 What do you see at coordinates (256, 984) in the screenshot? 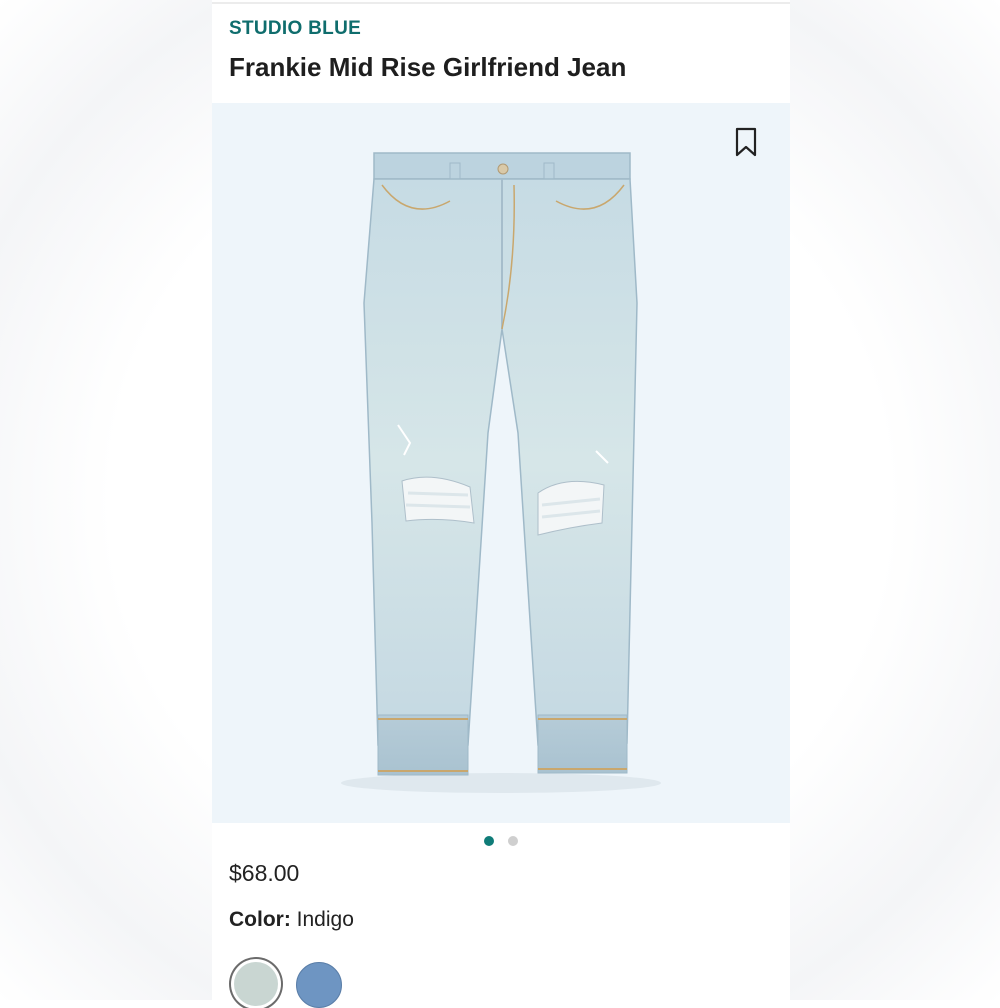
I see `color-swatch-light` at bounding box center [256, 984].